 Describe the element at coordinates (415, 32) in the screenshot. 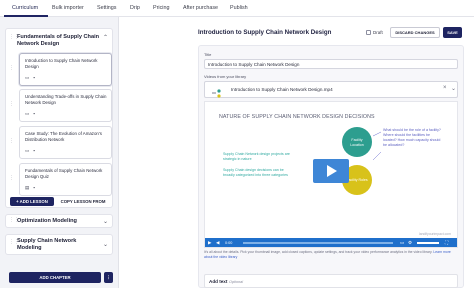

I see `discard-changes-button: DISCARD CHANGES` at that location.